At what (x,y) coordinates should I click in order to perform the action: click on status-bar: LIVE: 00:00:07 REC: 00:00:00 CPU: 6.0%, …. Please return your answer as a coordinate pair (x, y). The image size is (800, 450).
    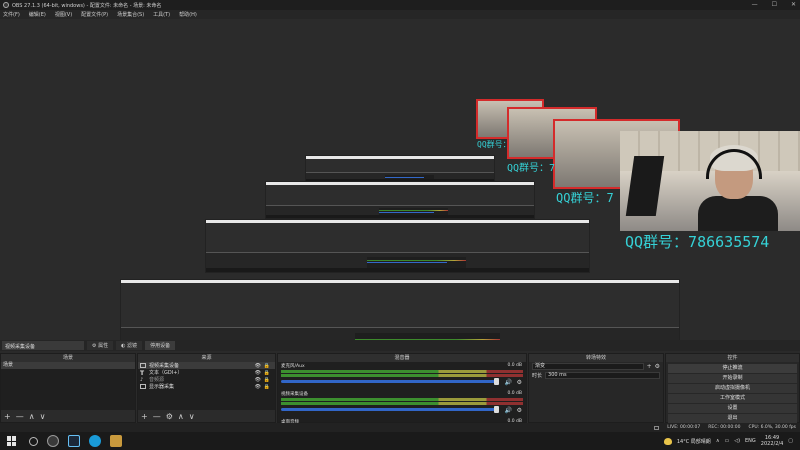
    Looking at the image, I should click on (400, 427).